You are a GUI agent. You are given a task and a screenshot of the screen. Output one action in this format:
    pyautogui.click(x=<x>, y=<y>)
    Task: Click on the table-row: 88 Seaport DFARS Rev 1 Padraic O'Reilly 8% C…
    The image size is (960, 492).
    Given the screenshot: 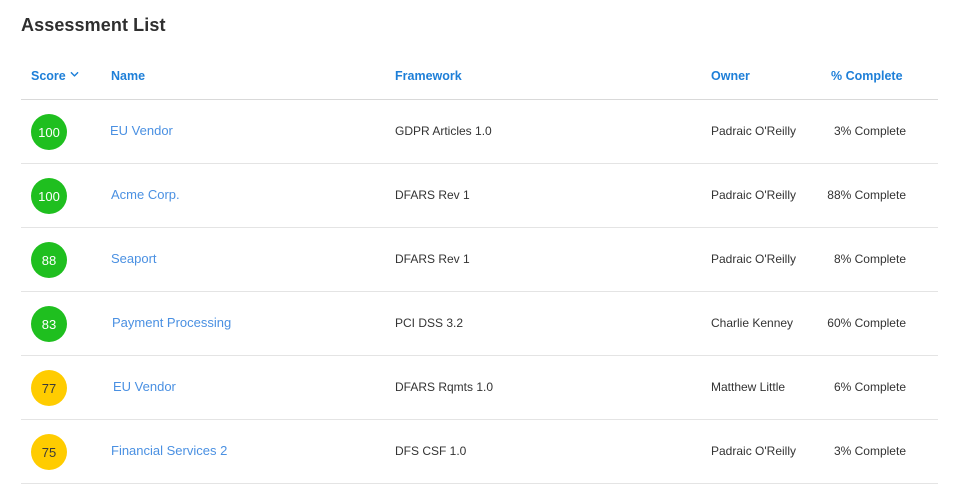 What is the action you would take?
    pyautogui.click(x=479, y=260)
    